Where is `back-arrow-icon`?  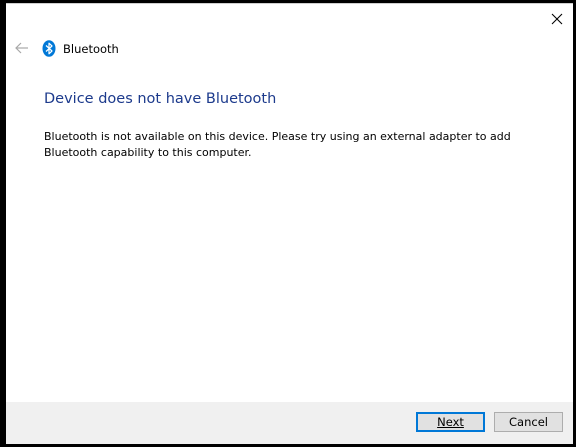
back-arrow-icon is located at coordinates (21, 48).